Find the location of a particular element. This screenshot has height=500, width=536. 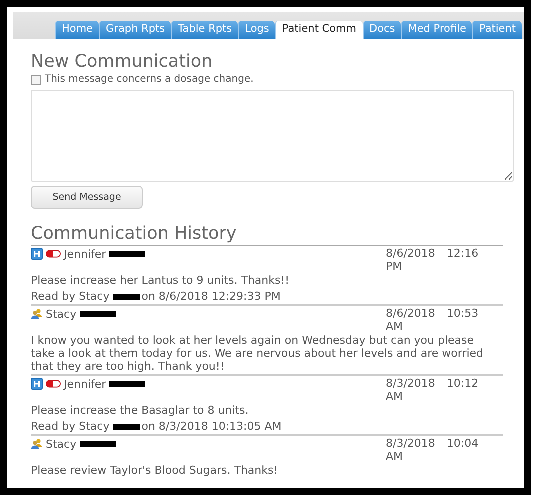

tab: Logs is located at coordinates (257, 30).